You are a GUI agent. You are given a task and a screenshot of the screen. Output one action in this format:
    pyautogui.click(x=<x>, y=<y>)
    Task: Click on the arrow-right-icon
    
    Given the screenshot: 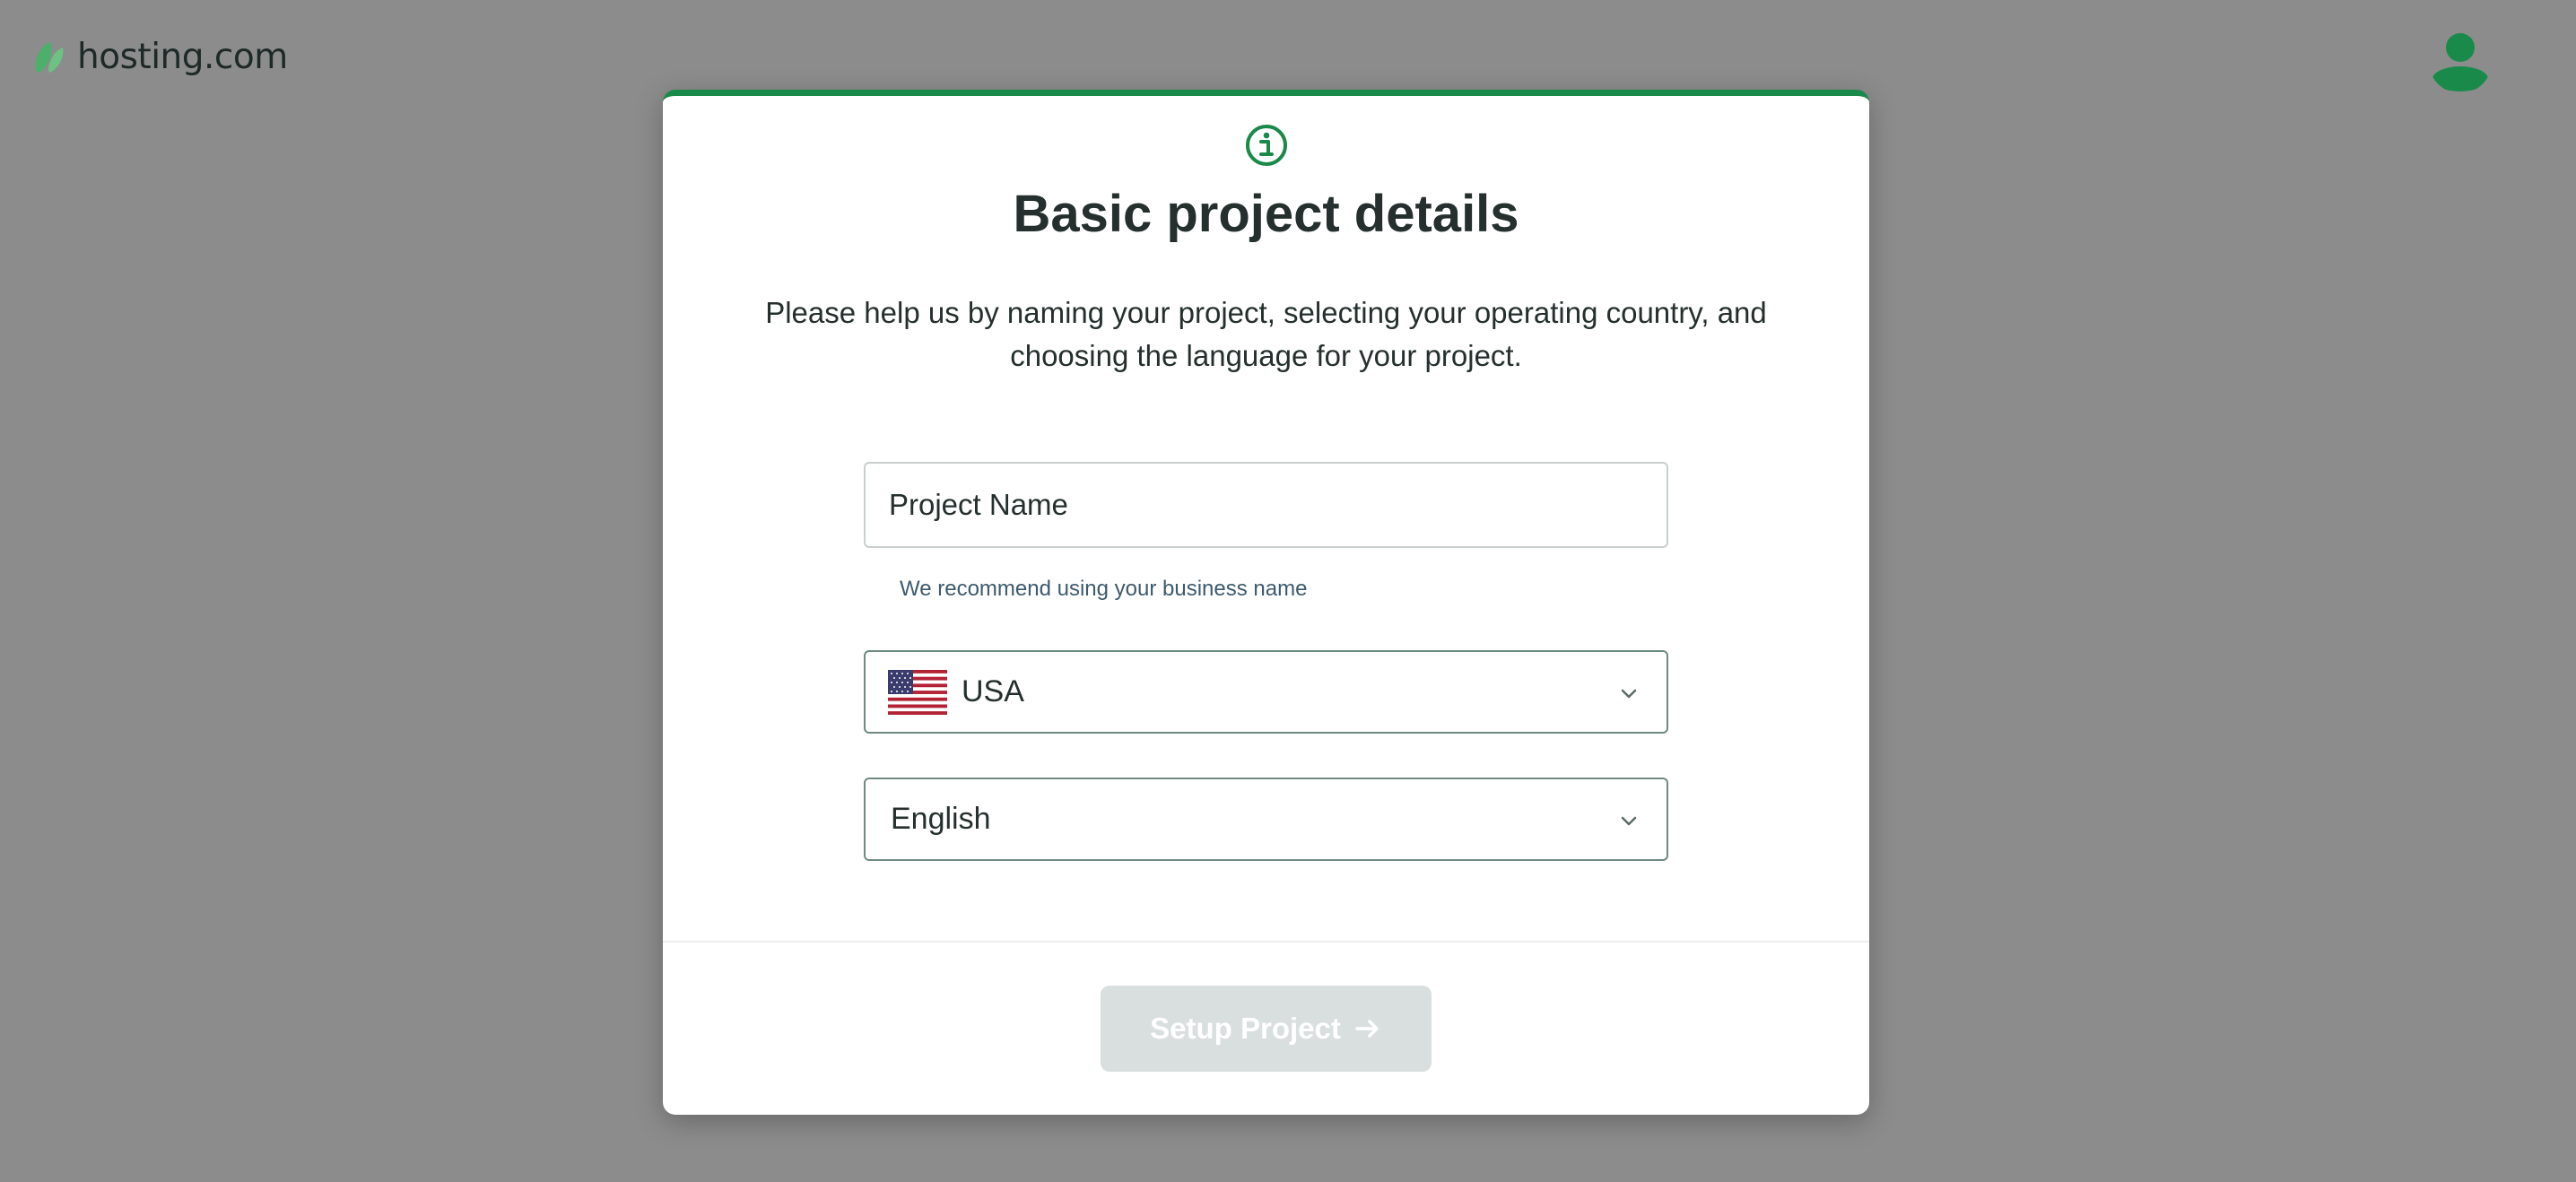 What is the action you would take?
    pyautogui.click(x=1367, y=1029)
    